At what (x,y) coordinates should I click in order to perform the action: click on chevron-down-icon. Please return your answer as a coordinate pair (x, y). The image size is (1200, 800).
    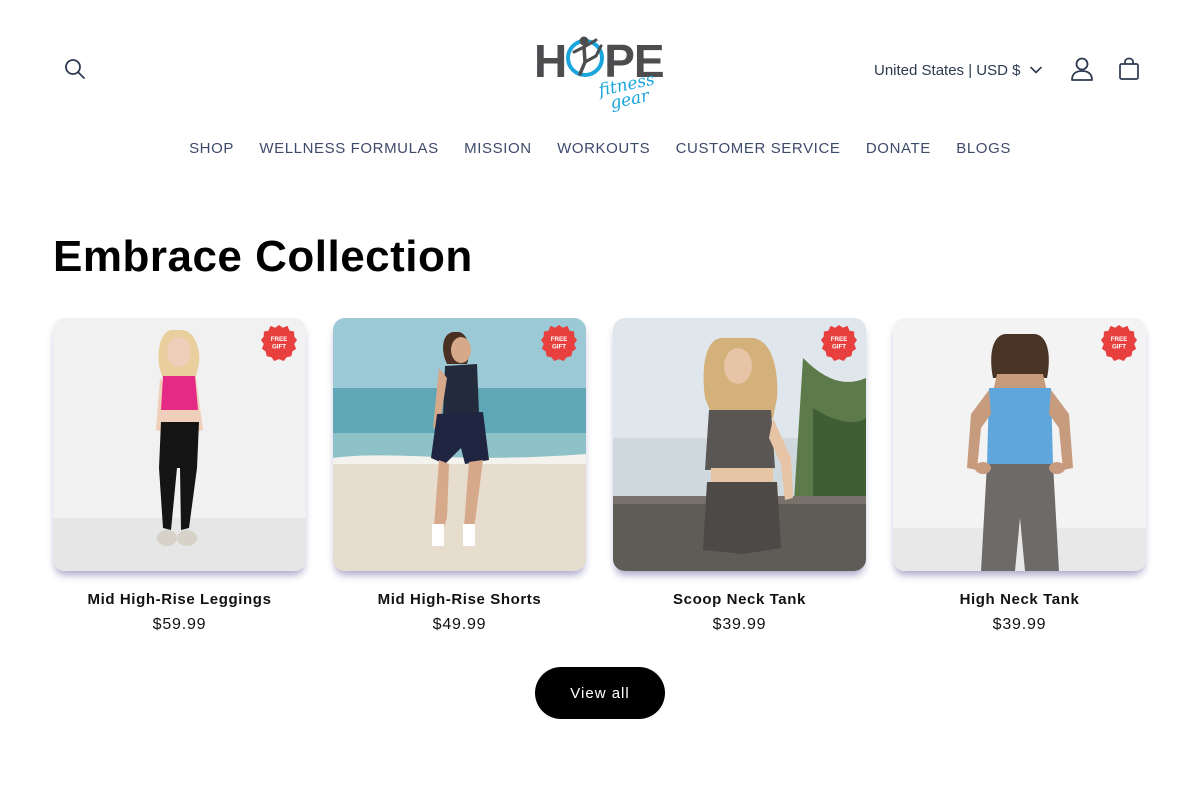
    Looking at the image, I should click on (1036, 70).